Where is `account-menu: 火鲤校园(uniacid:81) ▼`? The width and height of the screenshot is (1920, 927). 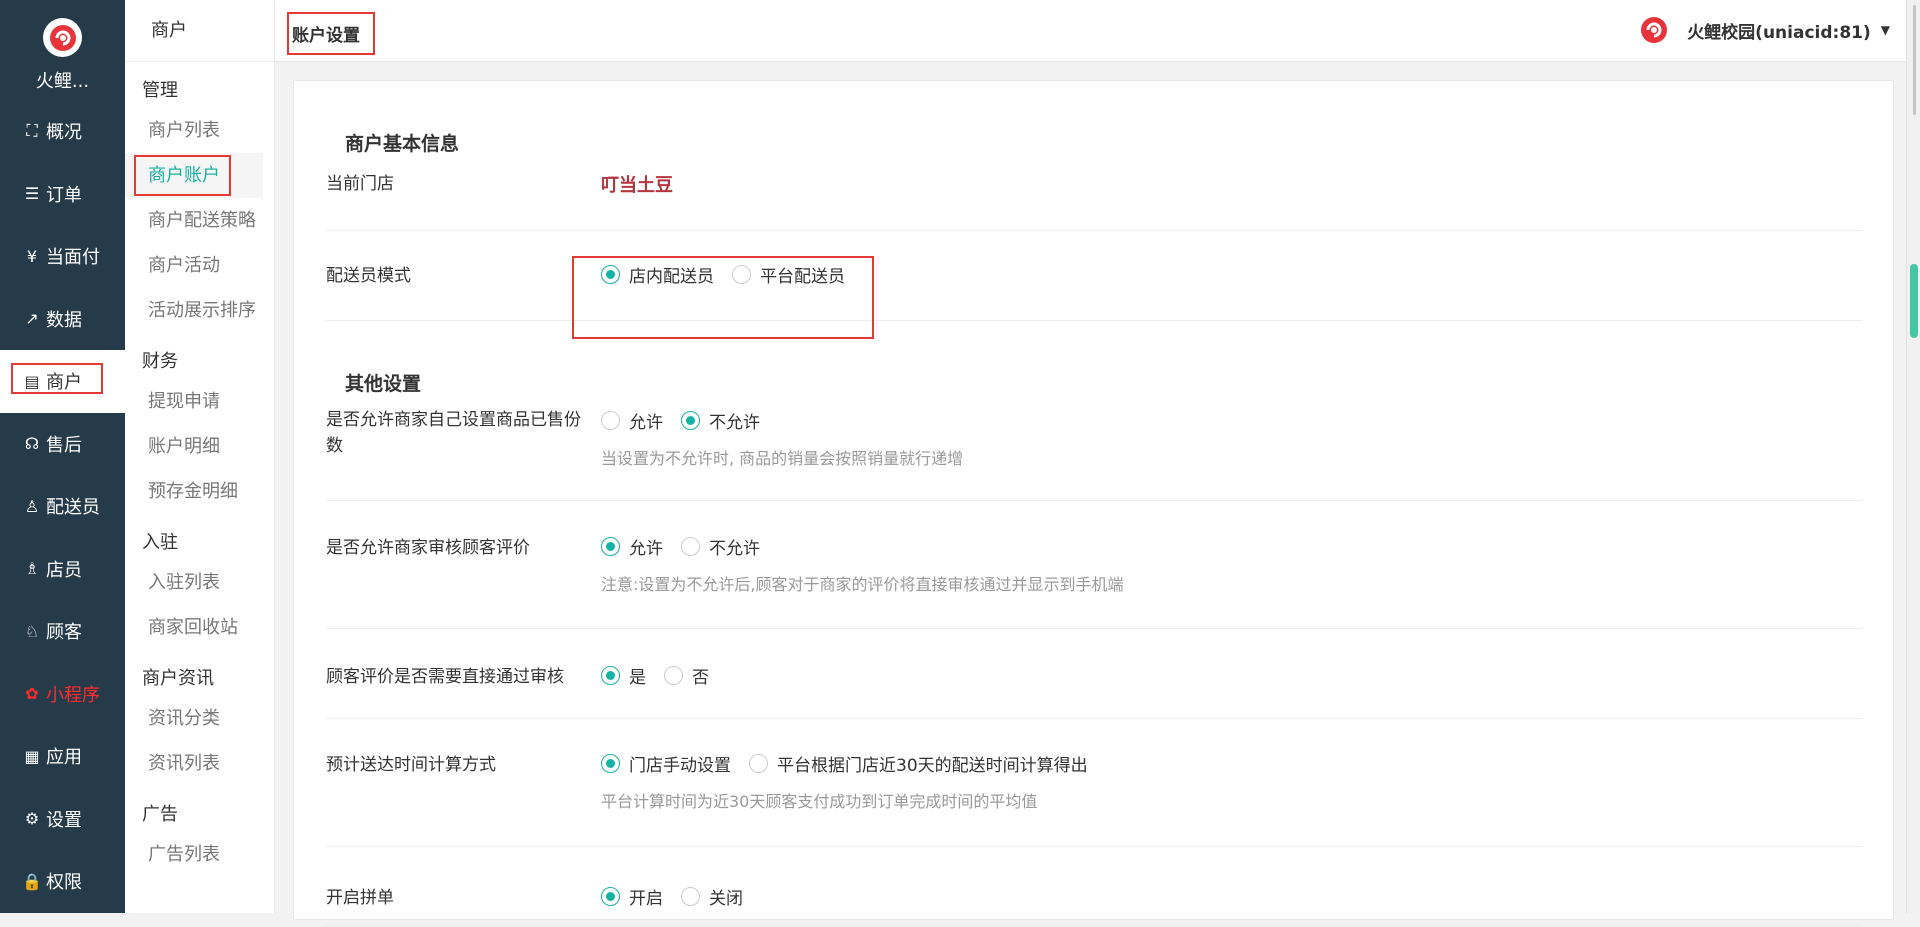
account-menu: 火鲤校园(uniacid:81) ▼ is located at coordinates (1764, 30).